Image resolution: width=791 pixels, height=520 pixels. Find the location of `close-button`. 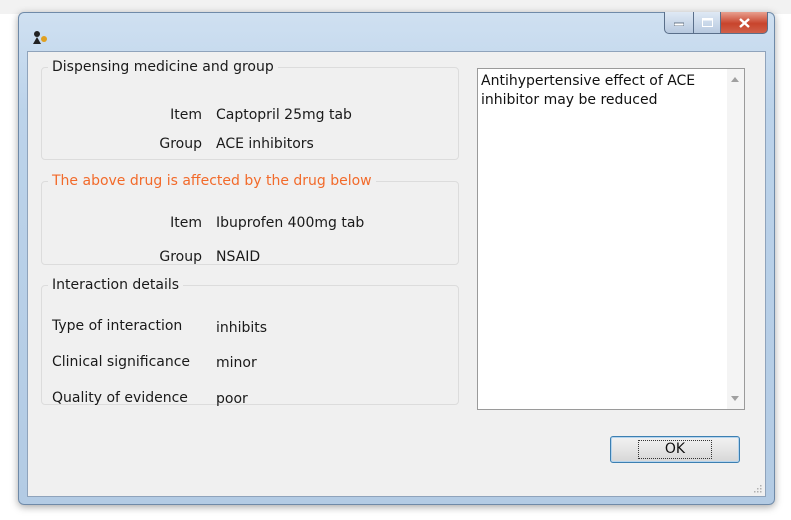

close-button is located at coordinates (744, 23).